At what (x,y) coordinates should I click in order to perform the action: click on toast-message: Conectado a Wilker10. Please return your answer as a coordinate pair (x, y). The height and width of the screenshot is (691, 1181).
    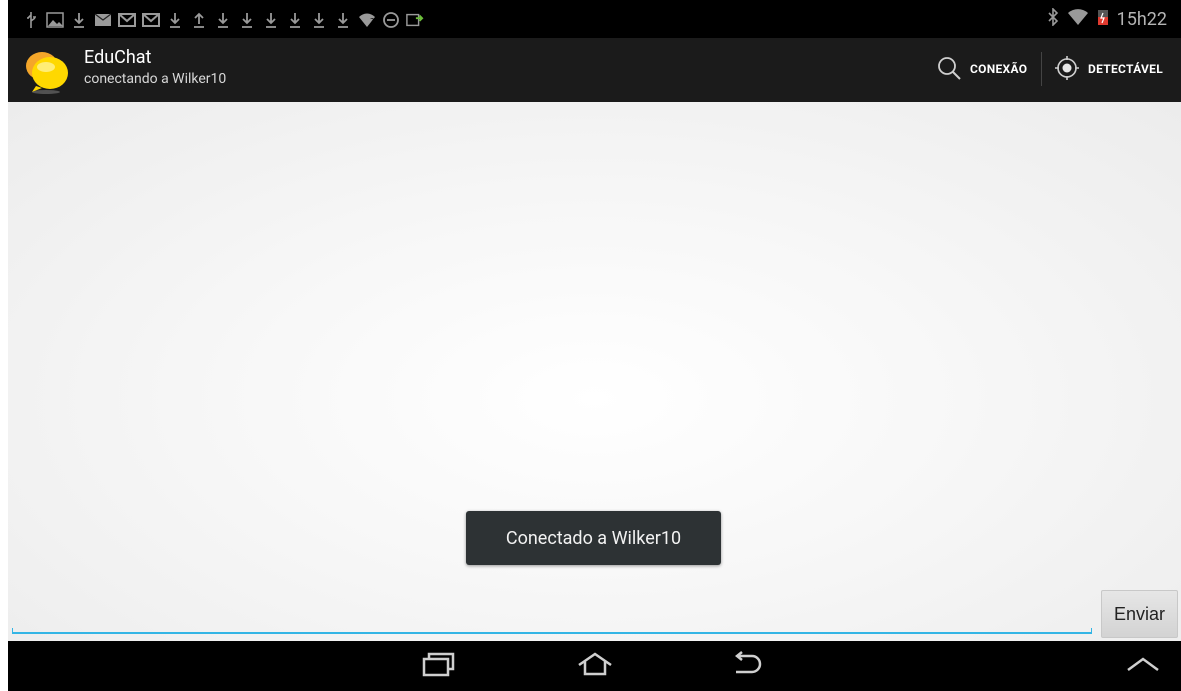
    Looking at the image, I should click on (593, 538).